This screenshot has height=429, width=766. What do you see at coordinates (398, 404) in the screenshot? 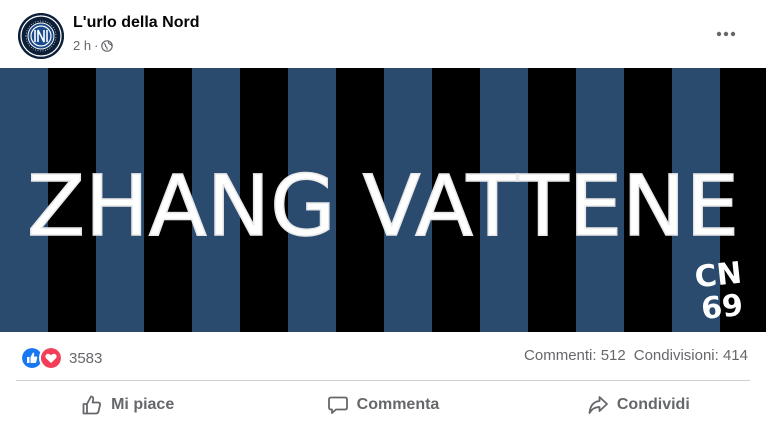
I see `comment-label: Commenta` at bounding box center [398, 404].